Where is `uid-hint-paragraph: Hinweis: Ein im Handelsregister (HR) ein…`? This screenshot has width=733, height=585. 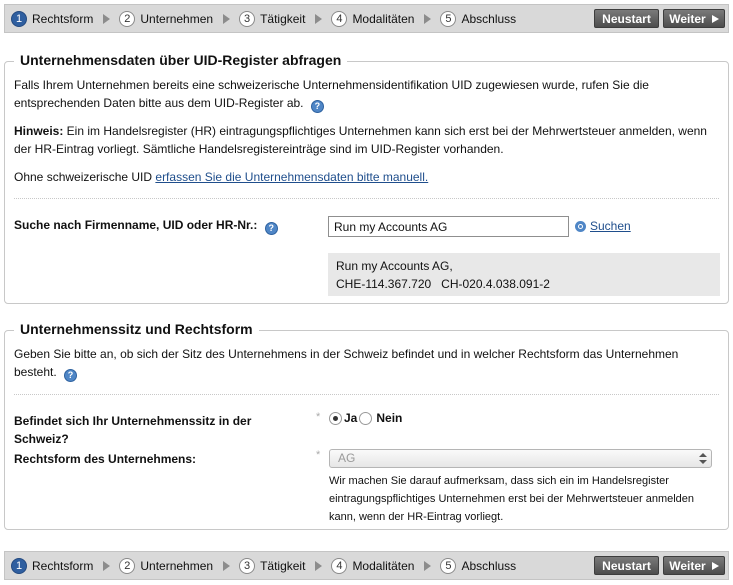 uid-hint-paragraph: Hinweis: Ein im Handelsregister (HR) ein… is located at coordinates (364, 140).